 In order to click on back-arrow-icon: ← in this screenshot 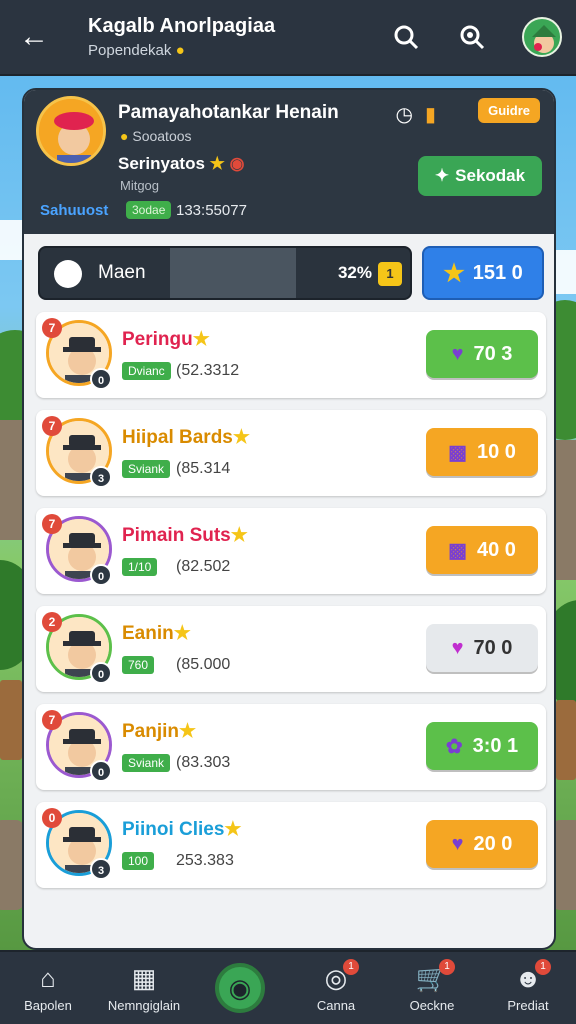, I will do `click(34, 36)`.